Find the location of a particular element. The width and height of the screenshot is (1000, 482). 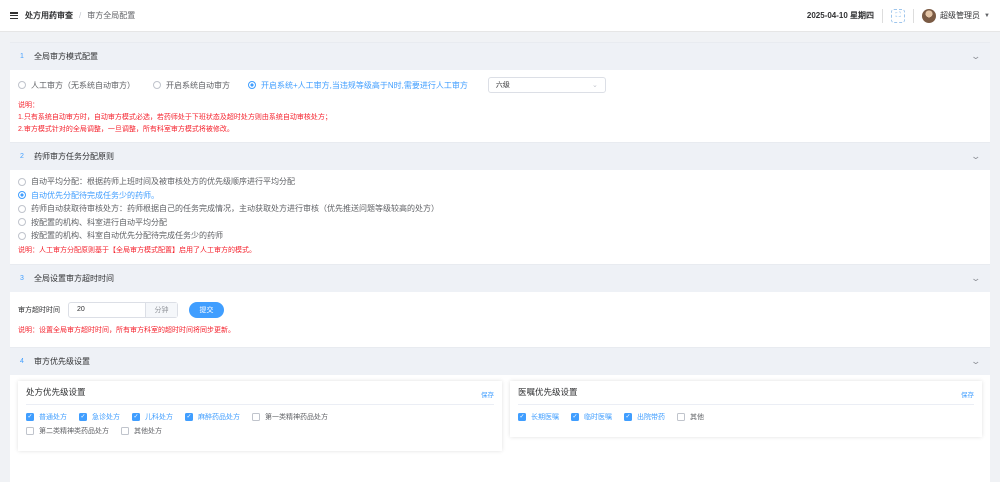

radio-auto-review: 开启系统自动审方 is located at coordinates (191, 85).